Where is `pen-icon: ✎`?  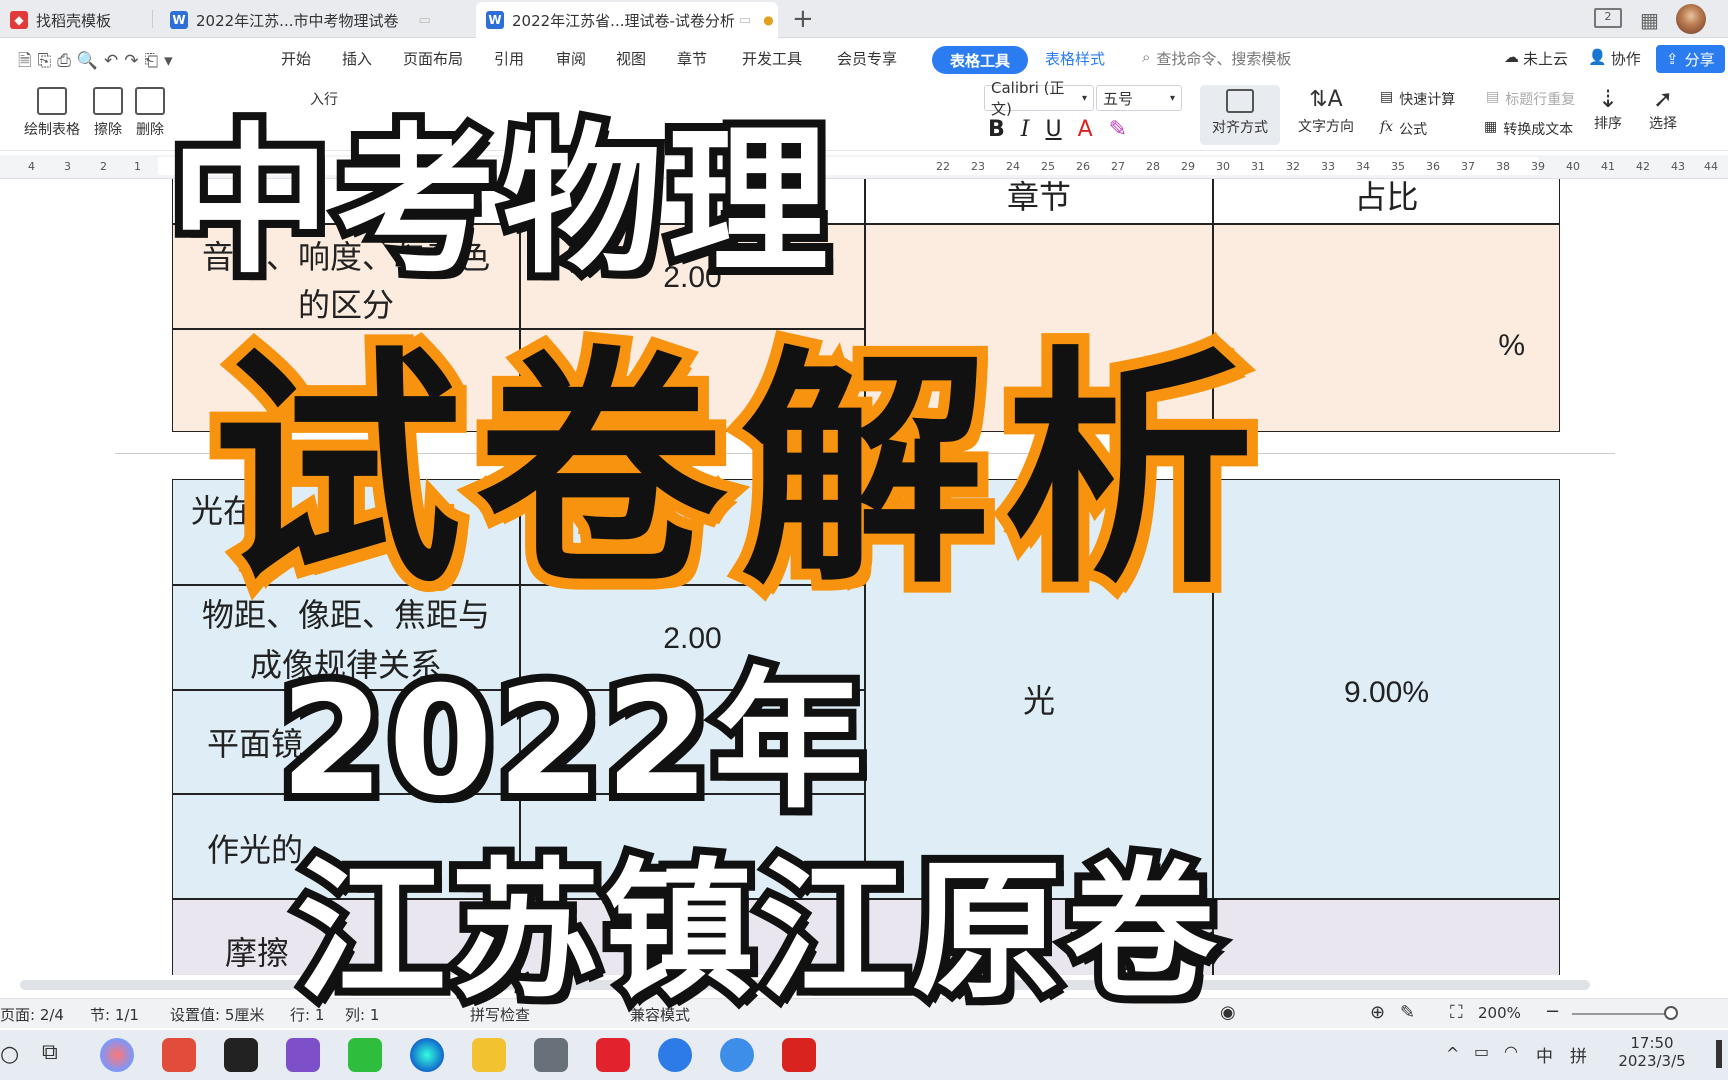 pen-icon: ✎ is located at coordinates (1407, 1012).